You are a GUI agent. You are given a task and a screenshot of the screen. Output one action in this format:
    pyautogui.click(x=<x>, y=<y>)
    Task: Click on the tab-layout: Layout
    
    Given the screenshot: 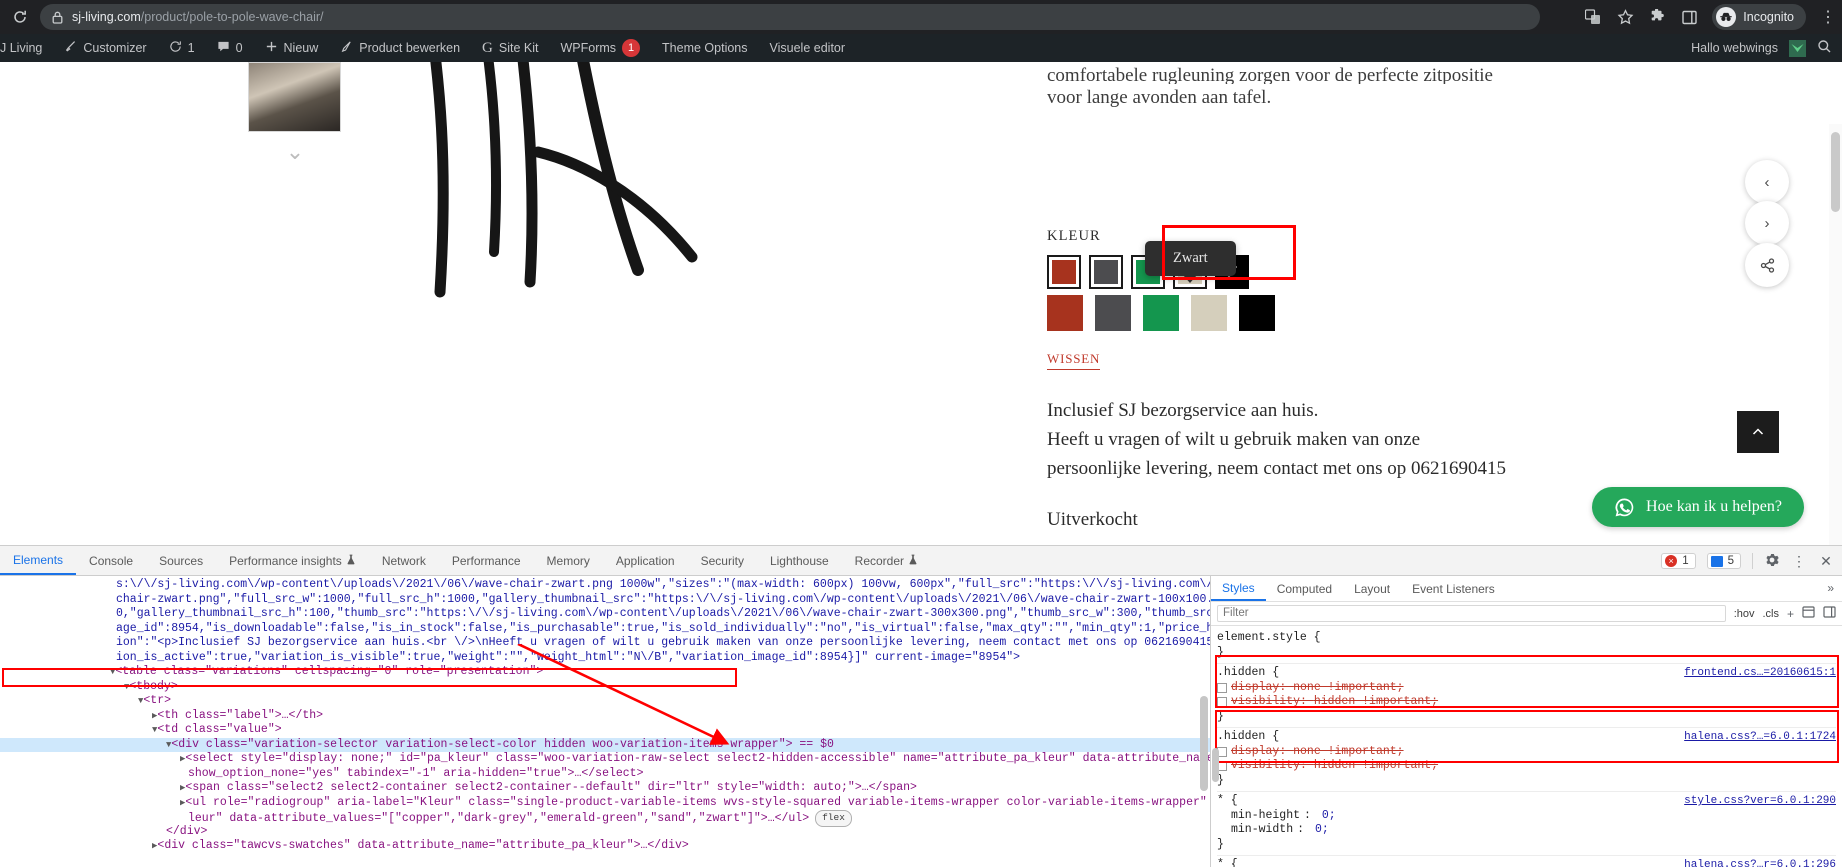 What is the action you would take?
    pyautogui.click(x=1372, y=588)
    